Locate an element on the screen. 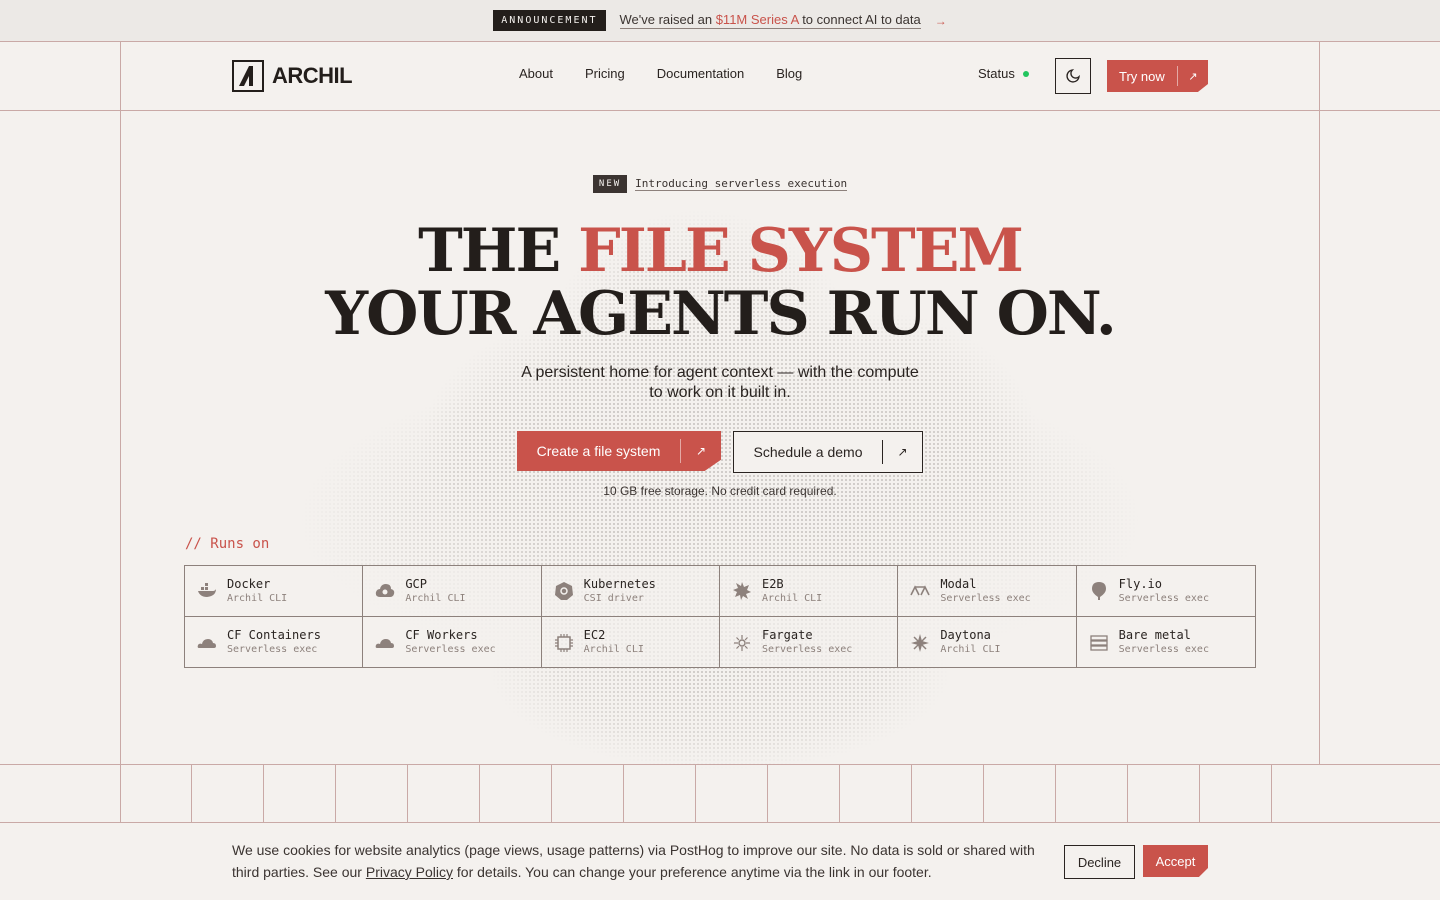 The width and height of the screenshot is (1440, 900). try-now-label: Try now is located at coordinates (1142, 76).